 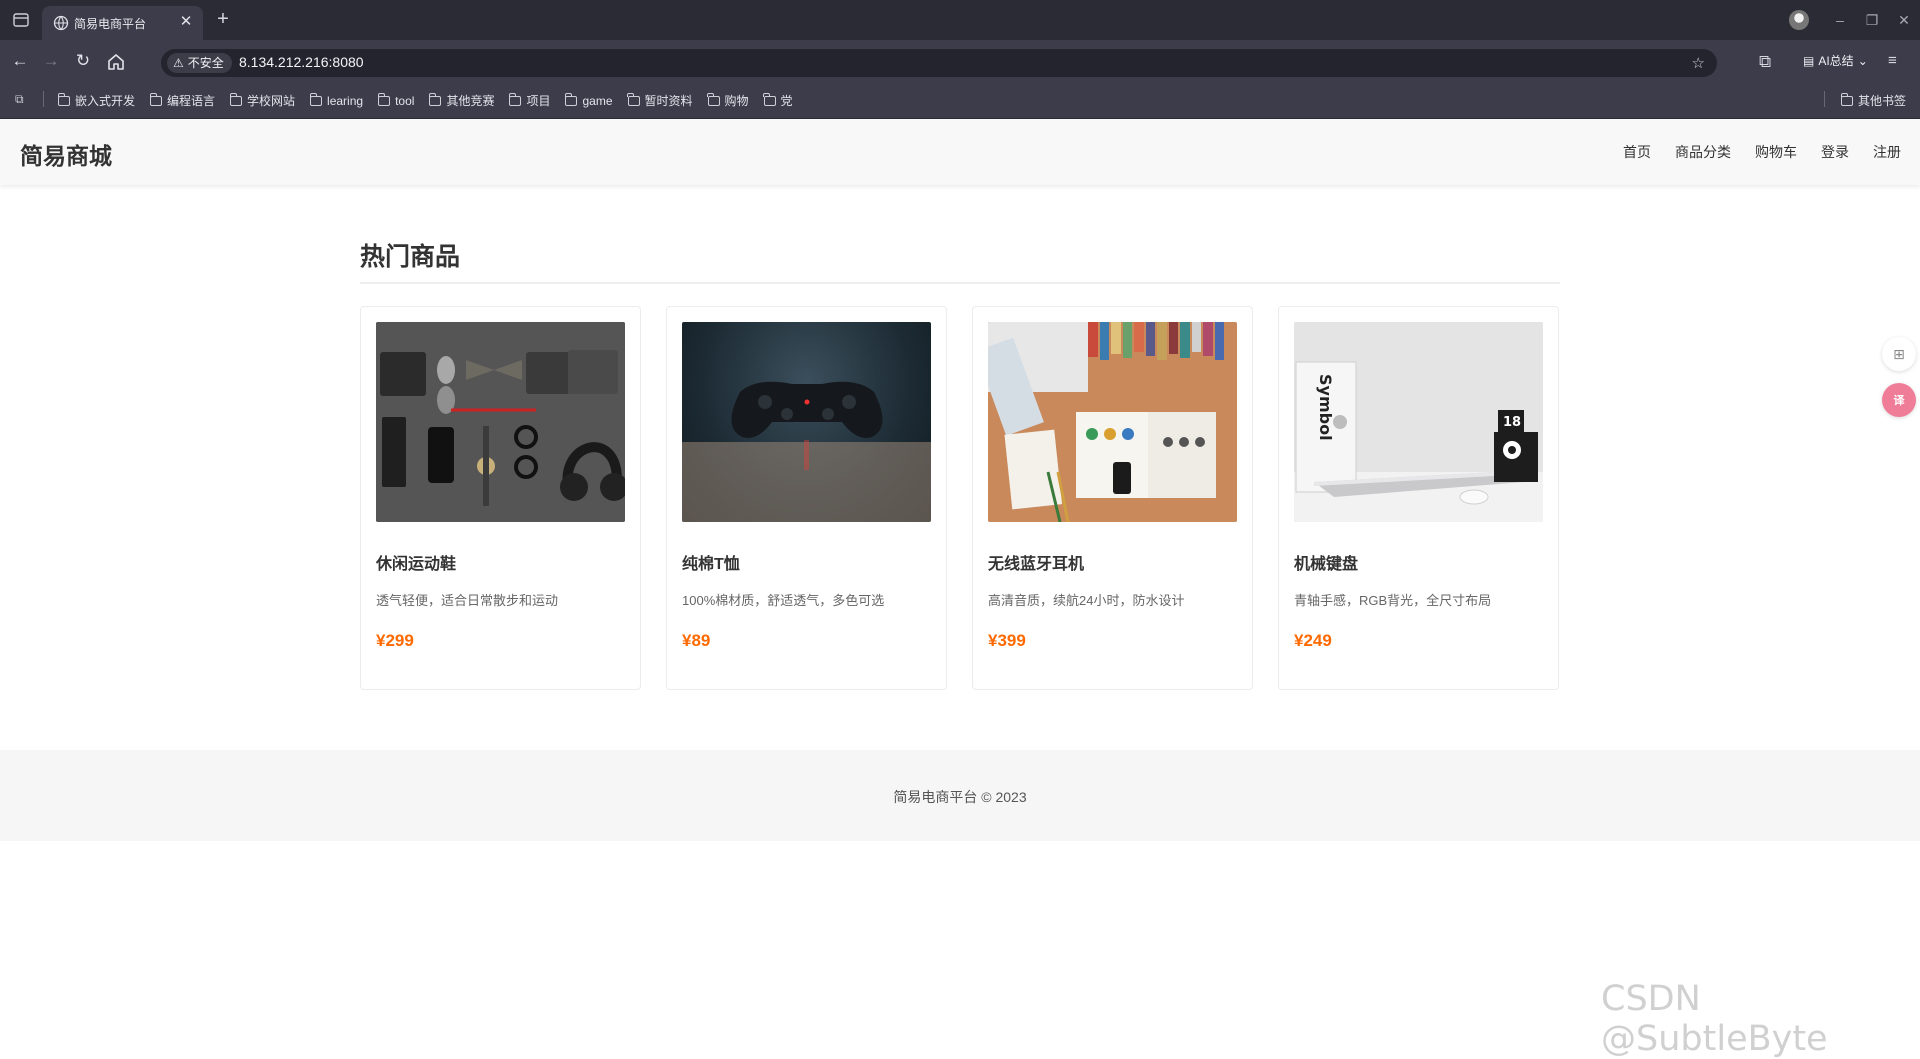 I want to click on bookmark-label: game, so click(x=597, y=100).